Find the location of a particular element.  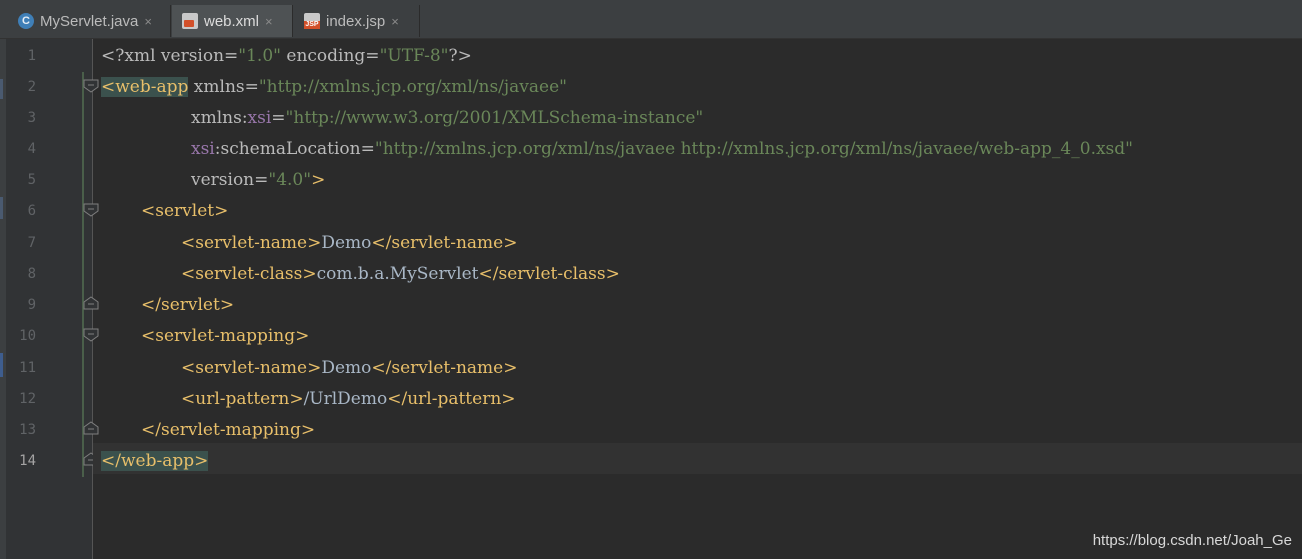

line-number: 12 is located at coordinates (27, 399).